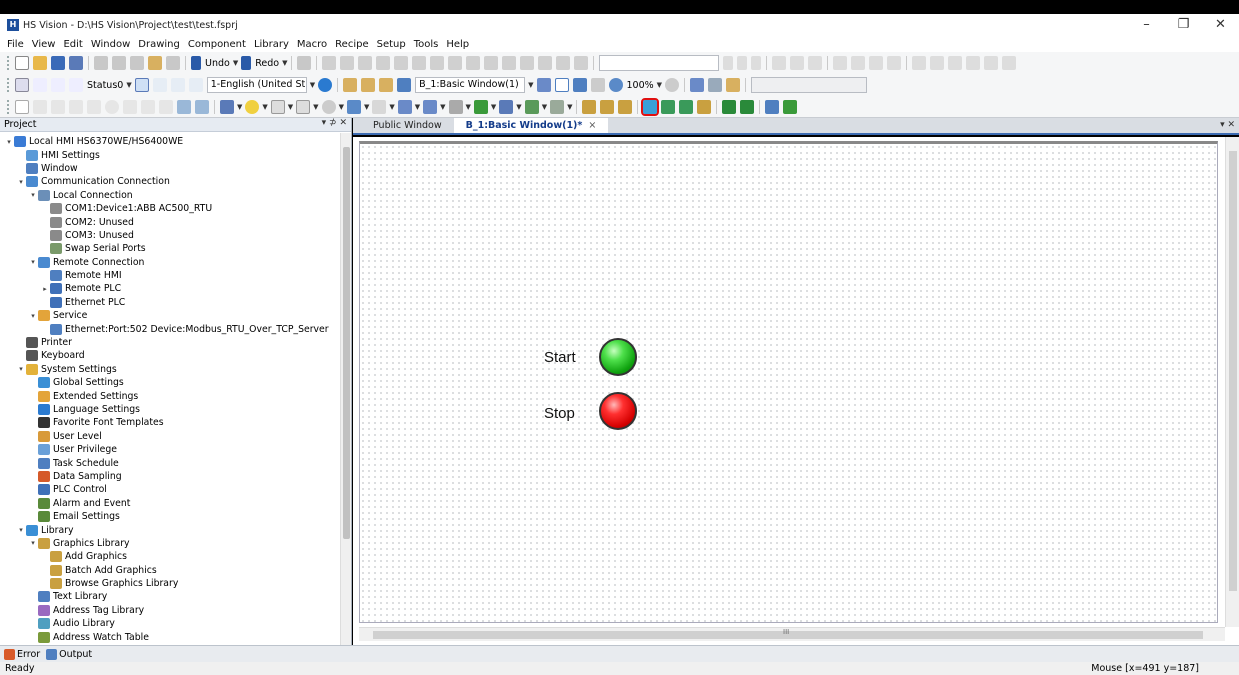 This screenshot has height=675, width=1239. I want to click on layer-l3-icon, so click(177, 85).